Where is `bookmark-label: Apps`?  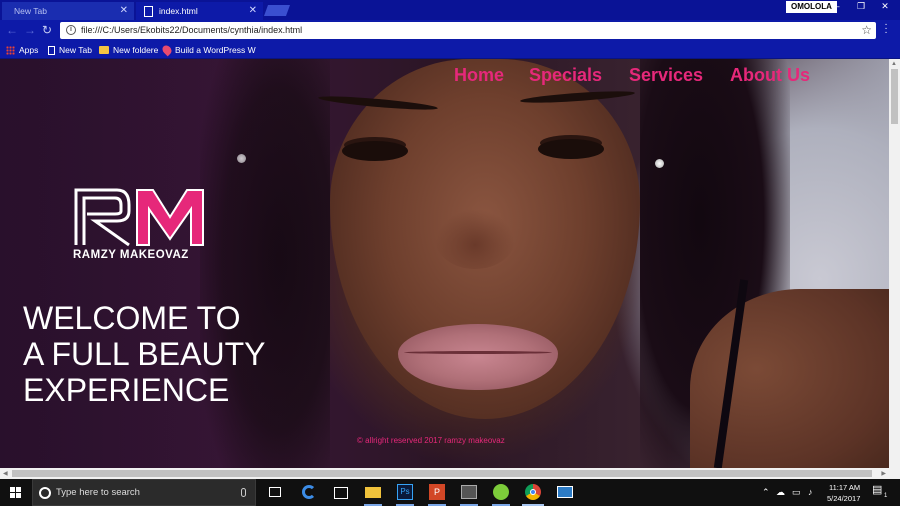 bookmark-label: Apps is located at coordinates (29, 50).